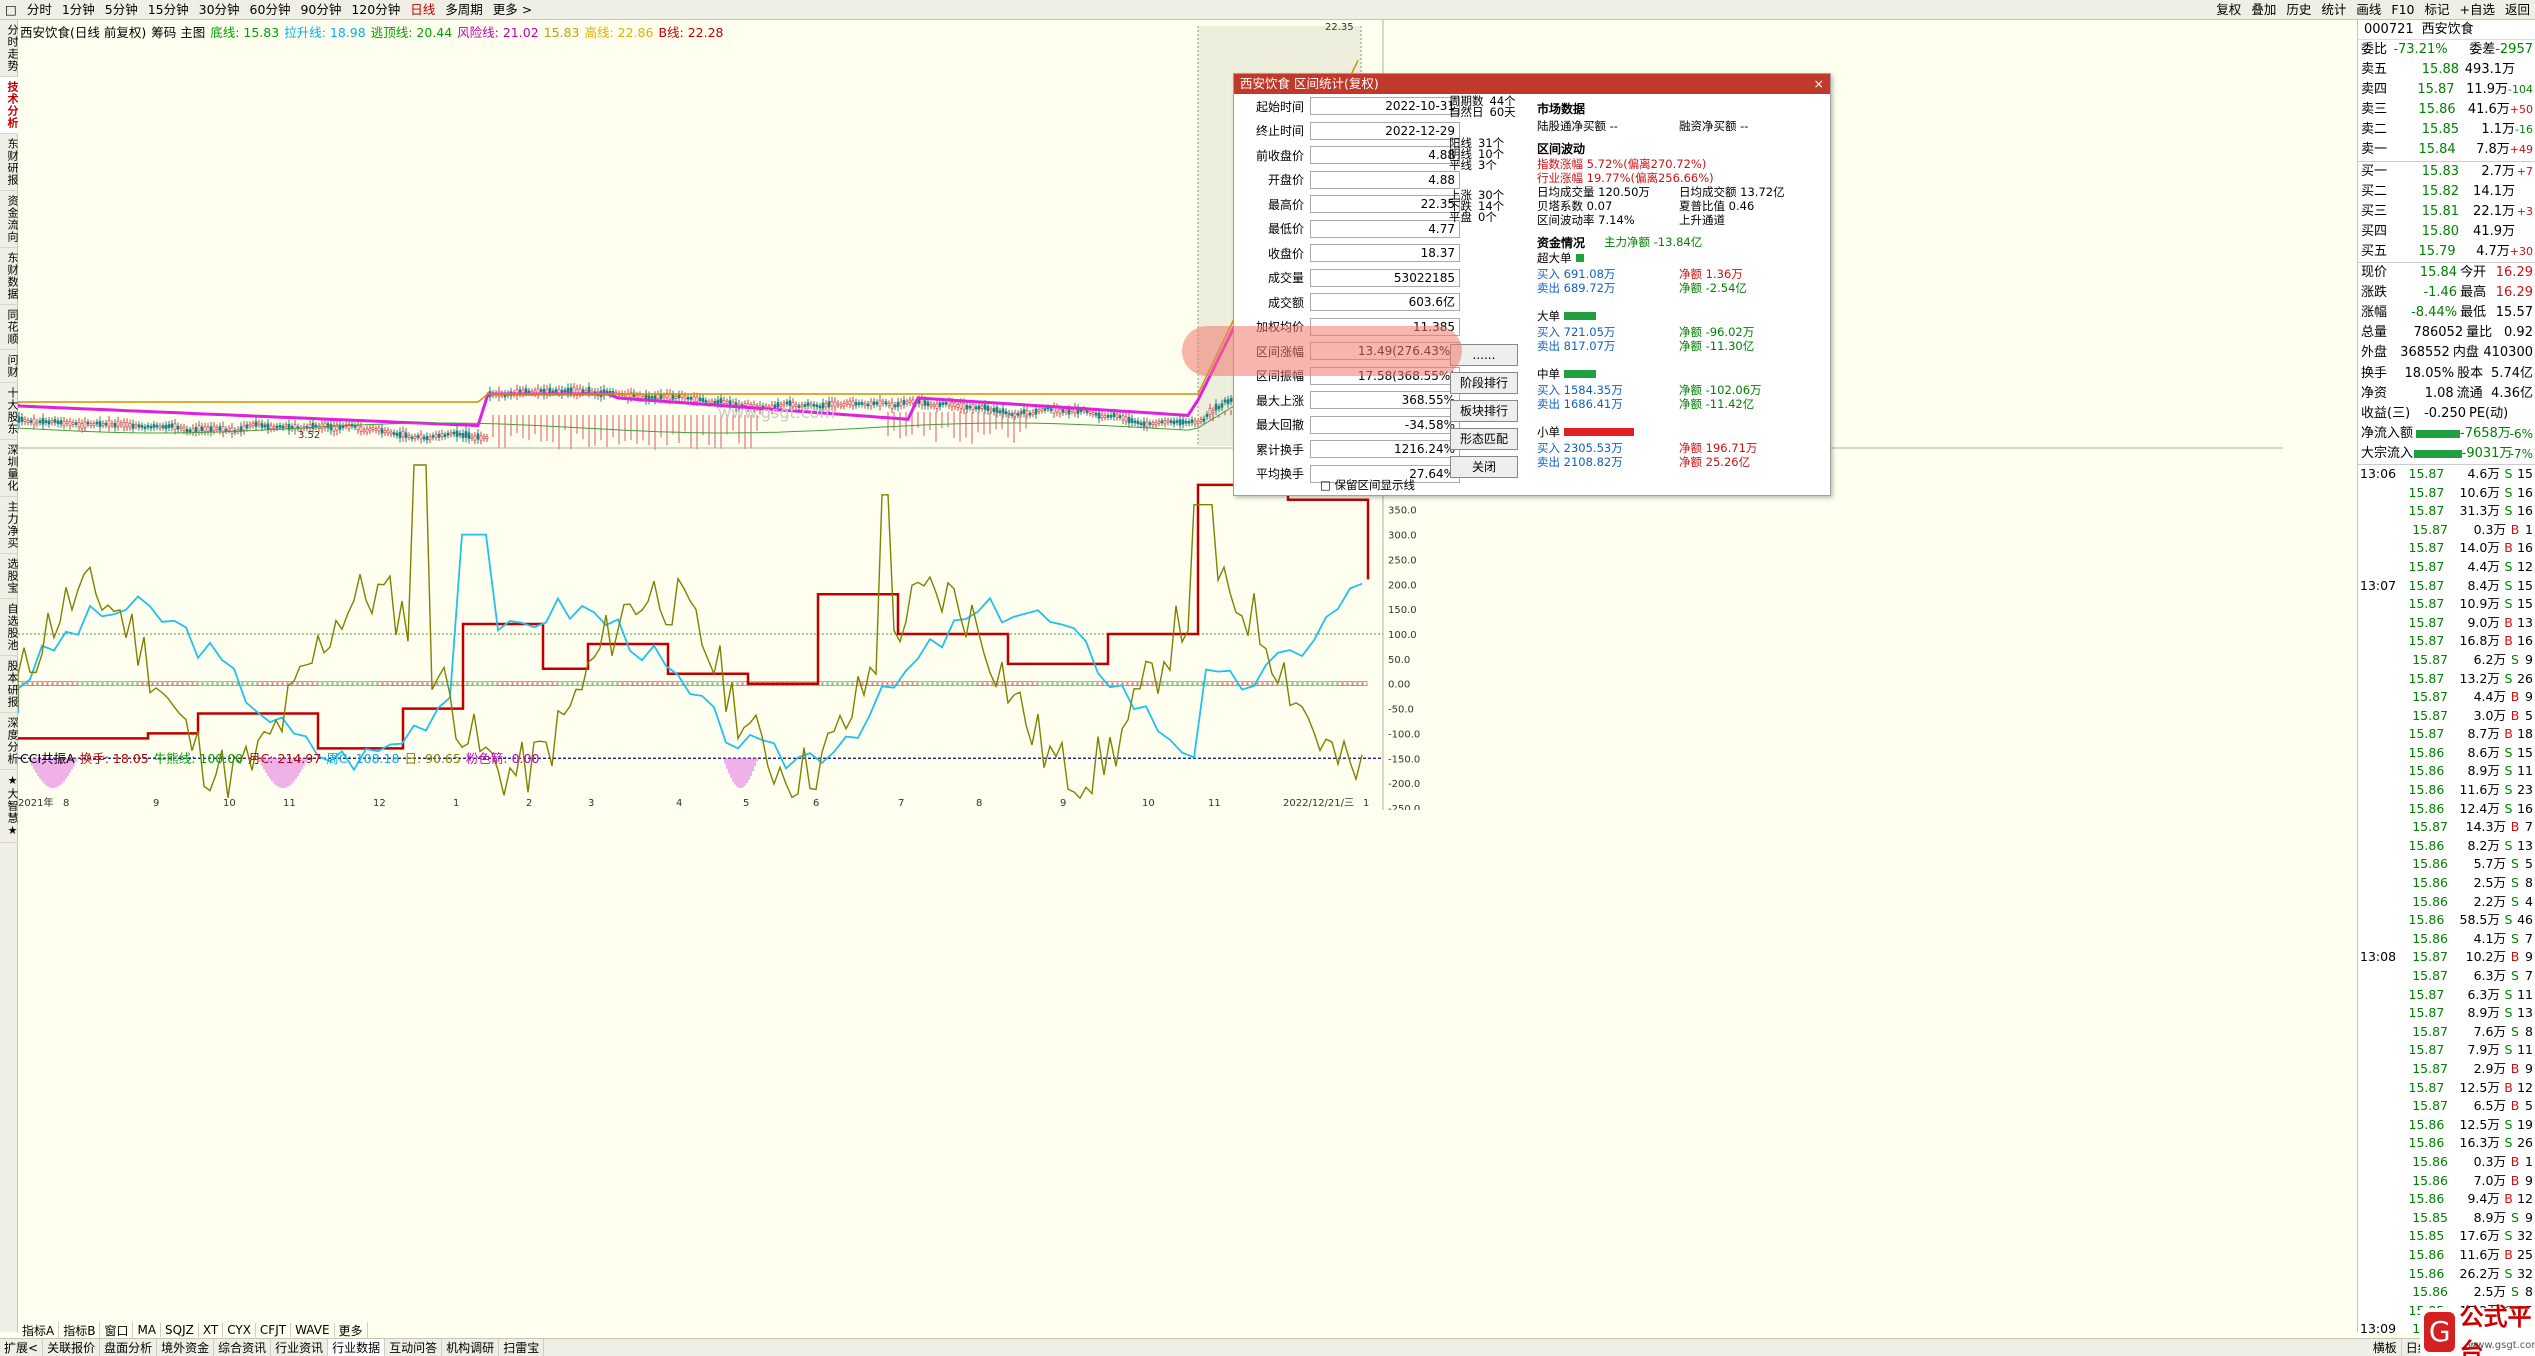 The image size is (2535, 1356). I want to click on period-tab-3: 15分钟, so click(168, 9).